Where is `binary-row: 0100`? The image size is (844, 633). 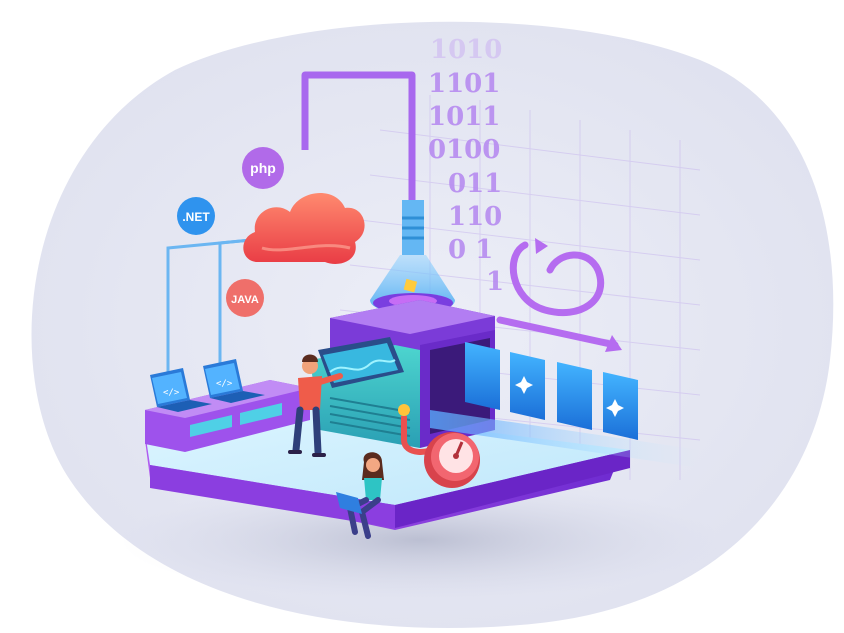
binary-row: 0100 is located at coordinates (464, 150).